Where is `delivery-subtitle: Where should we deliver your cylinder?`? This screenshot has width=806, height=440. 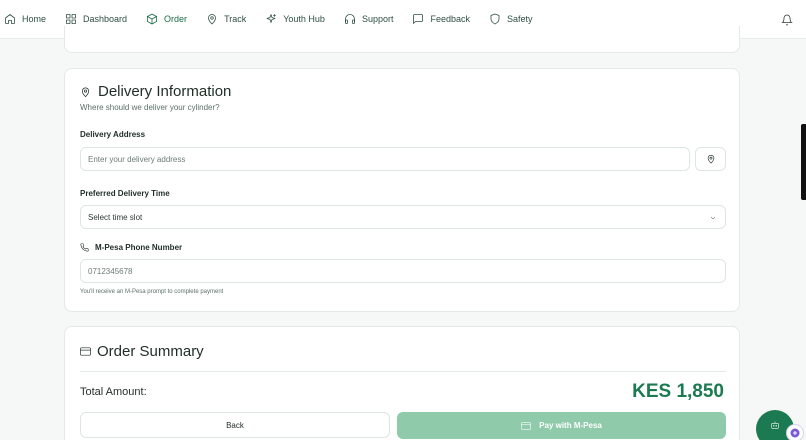 delivery-subtitle: Where should we deliver your cylinder? is located at coordinates (150, 107).